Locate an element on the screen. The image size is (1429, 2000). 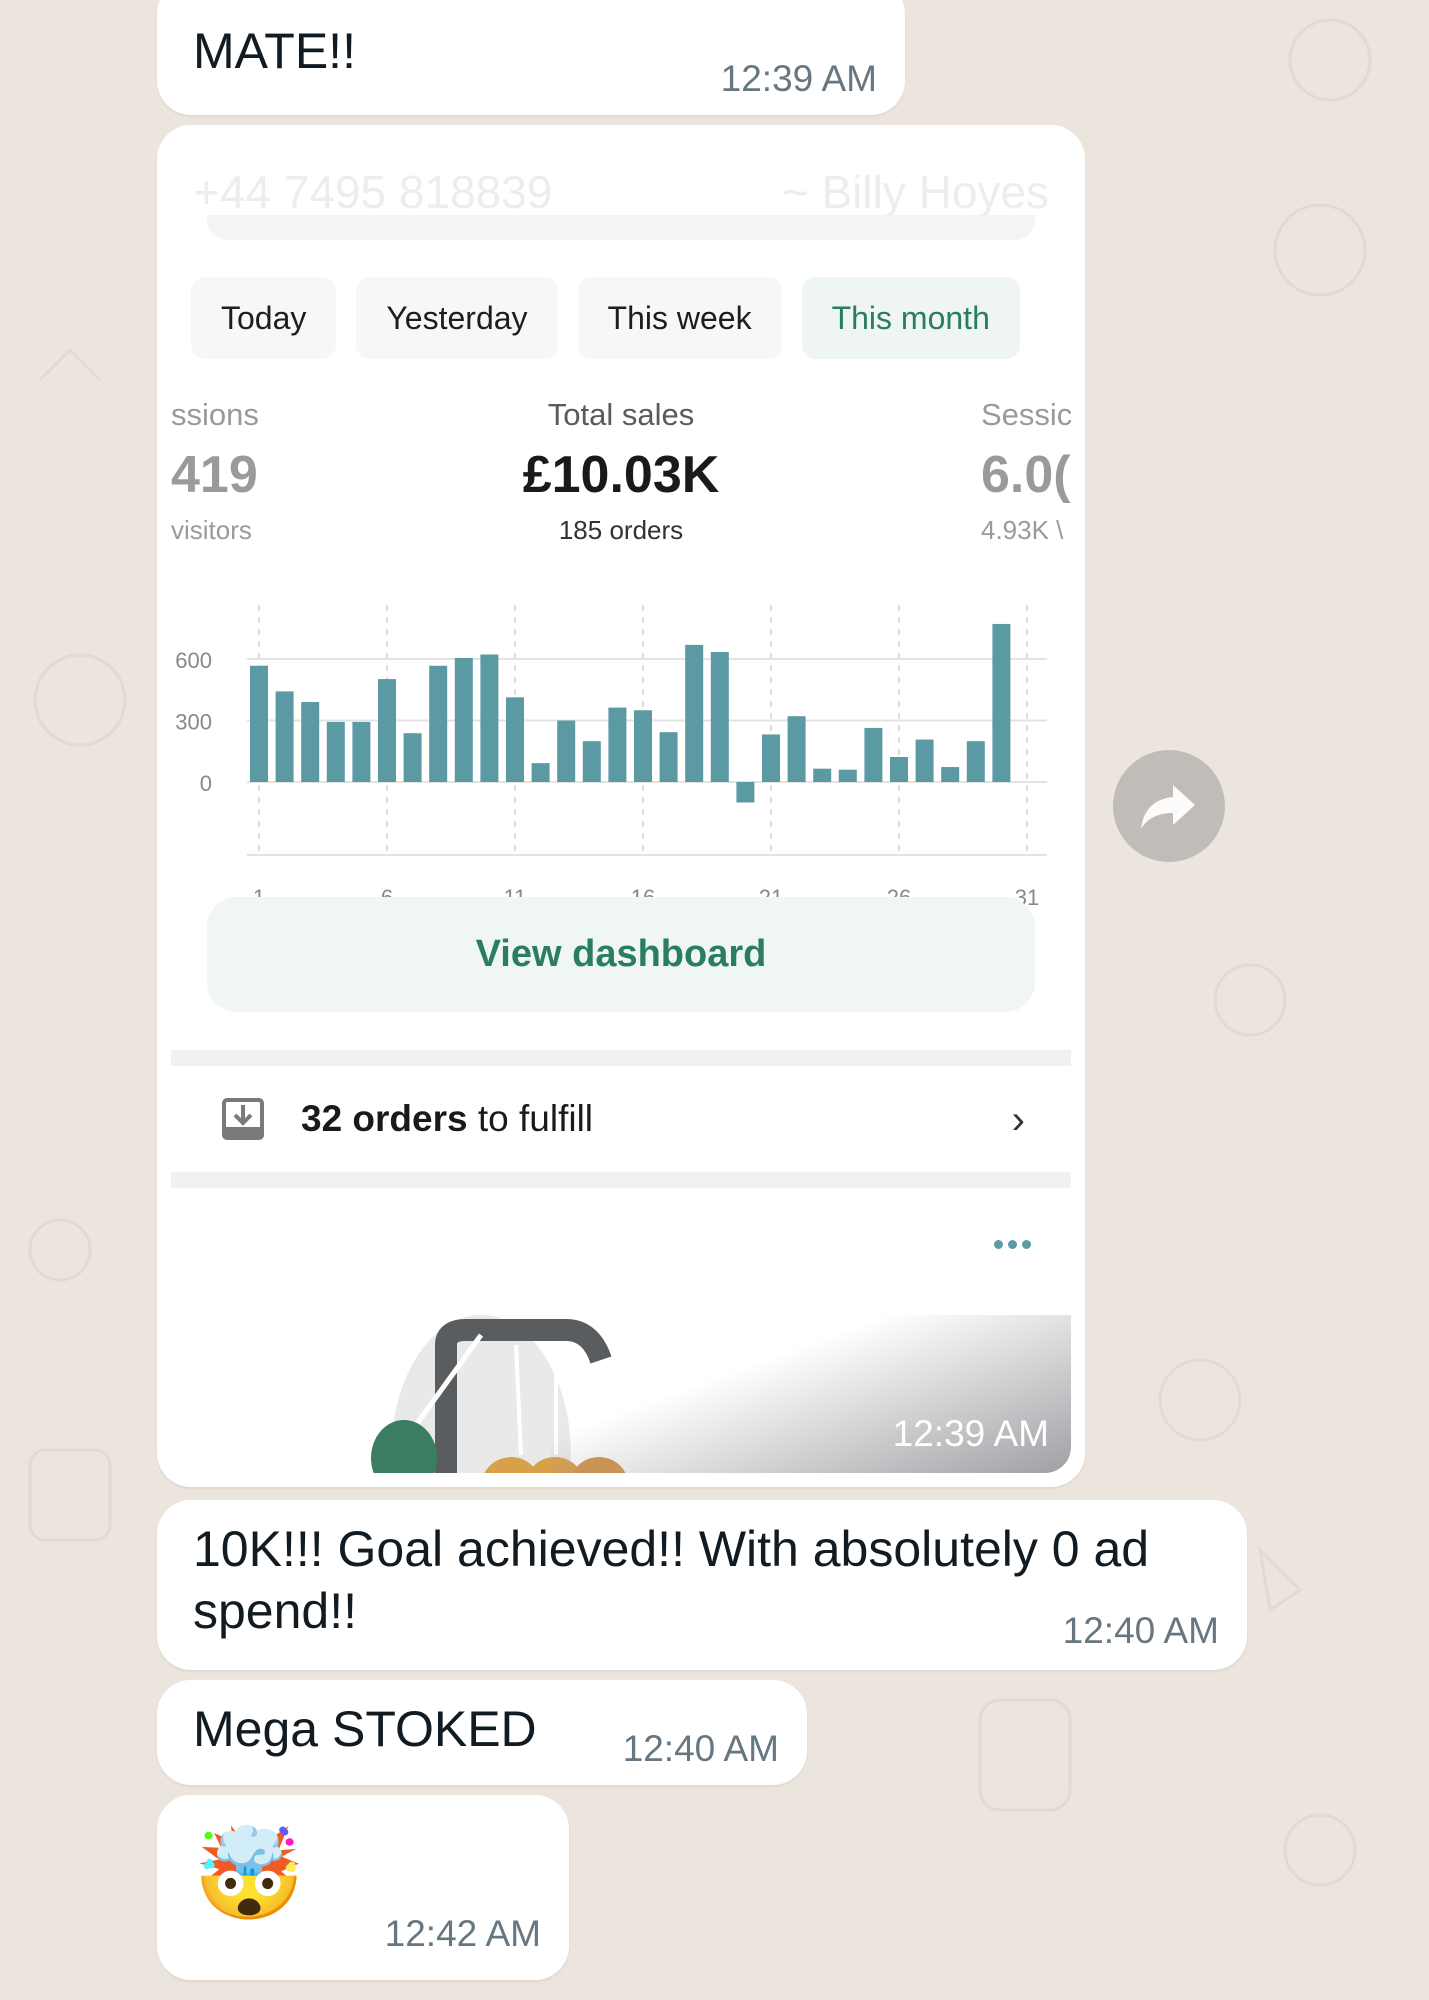
forward-button is located at coordinates (1169, 806).